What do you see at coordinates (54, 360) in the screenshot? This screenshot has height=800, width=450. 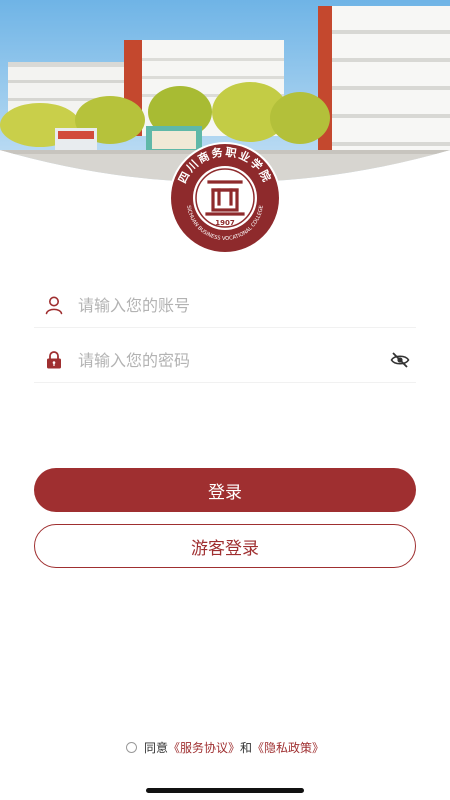 I see `lock-icon` at bounding box center [54, 360].